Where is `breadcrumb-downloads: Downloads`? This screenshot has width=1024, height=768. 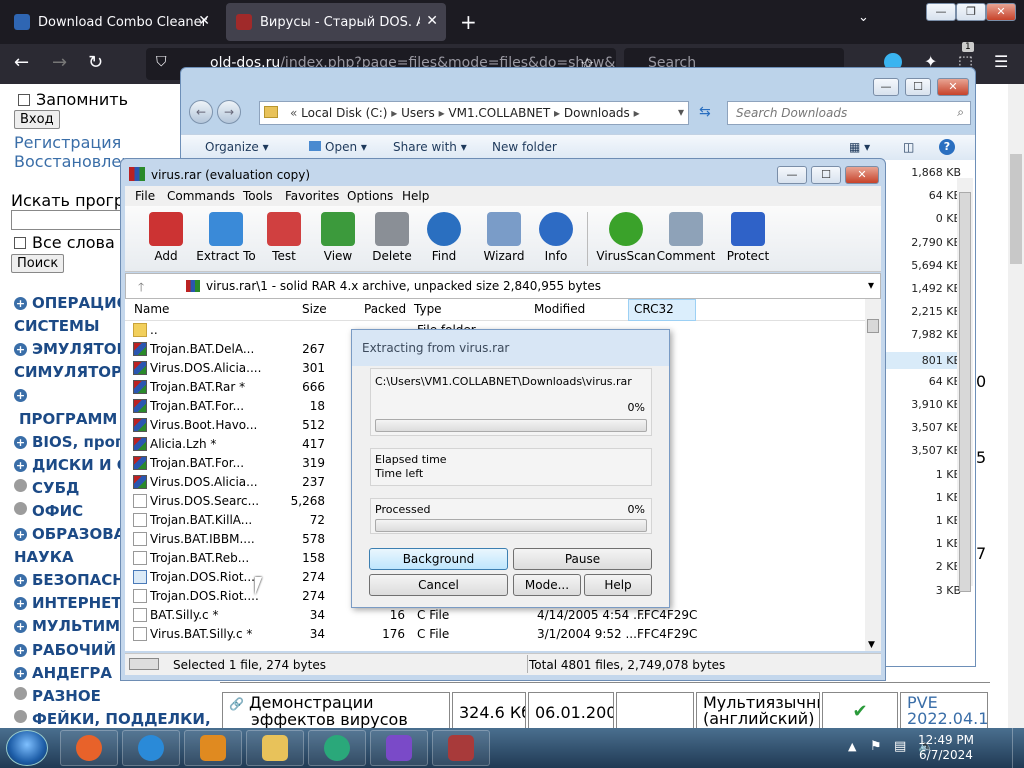 breadcrumb-downloads: Downloads is located at coordinates (597, 113).